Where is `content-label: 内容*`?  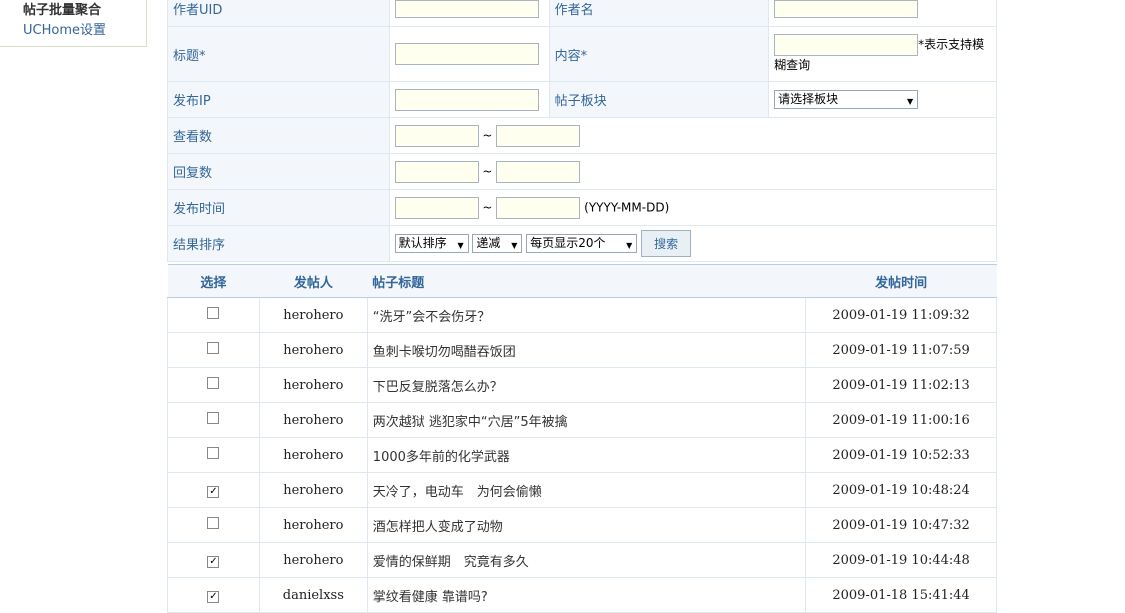
content-label: 内容* is located at coordinates (659, 54).